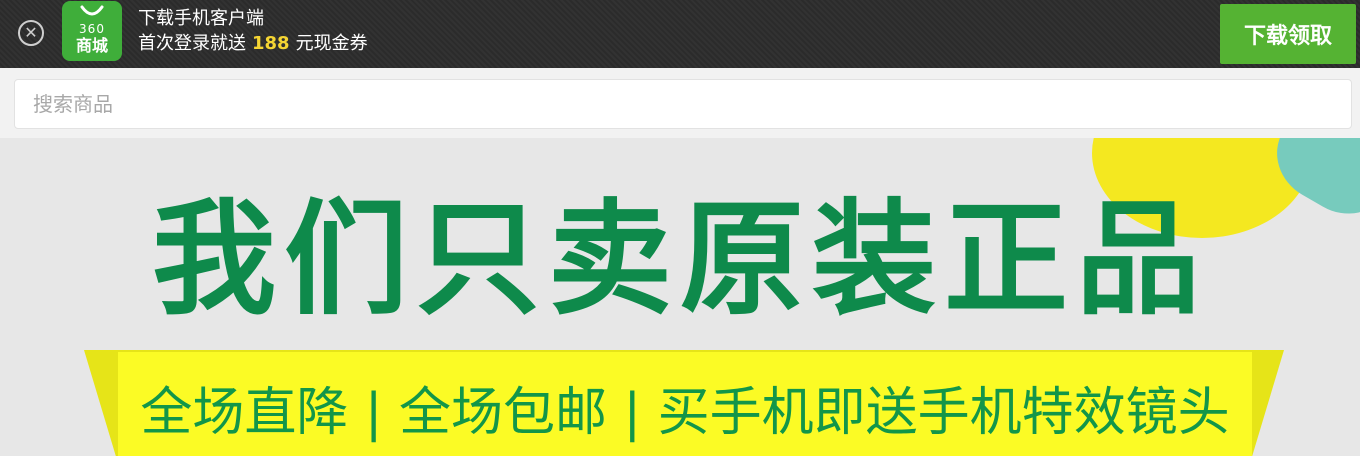  What do you see at coordinates (1288, 34) in the screenshot?
I see `download-claim-button: 下载领取` at bounding box center [1288, 34].